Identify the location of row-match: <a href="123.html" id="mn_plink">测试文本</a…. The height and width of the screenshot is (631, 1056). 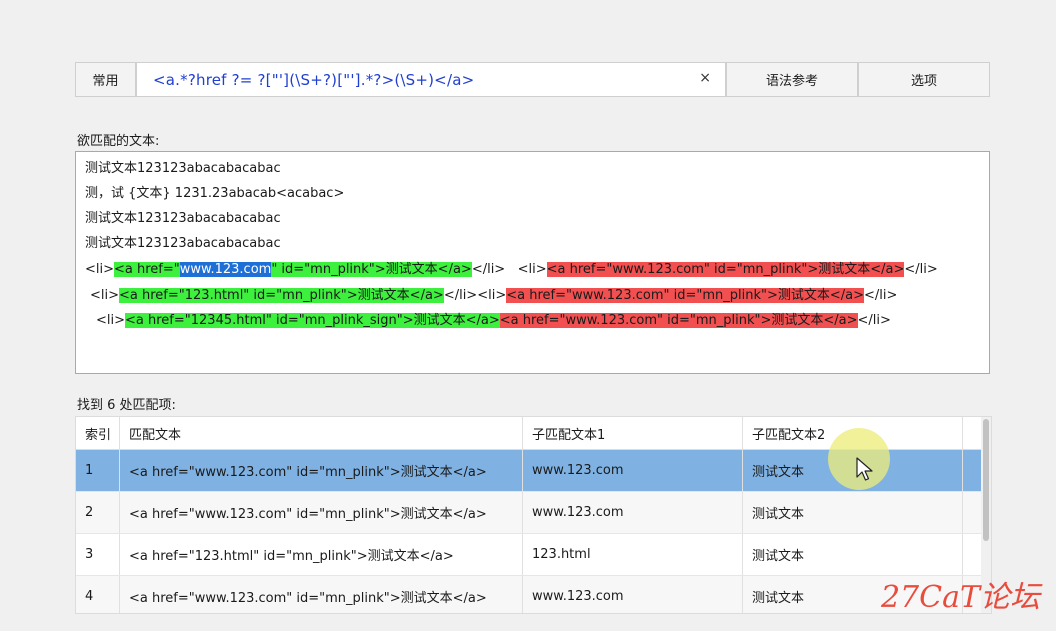
(321, 554).